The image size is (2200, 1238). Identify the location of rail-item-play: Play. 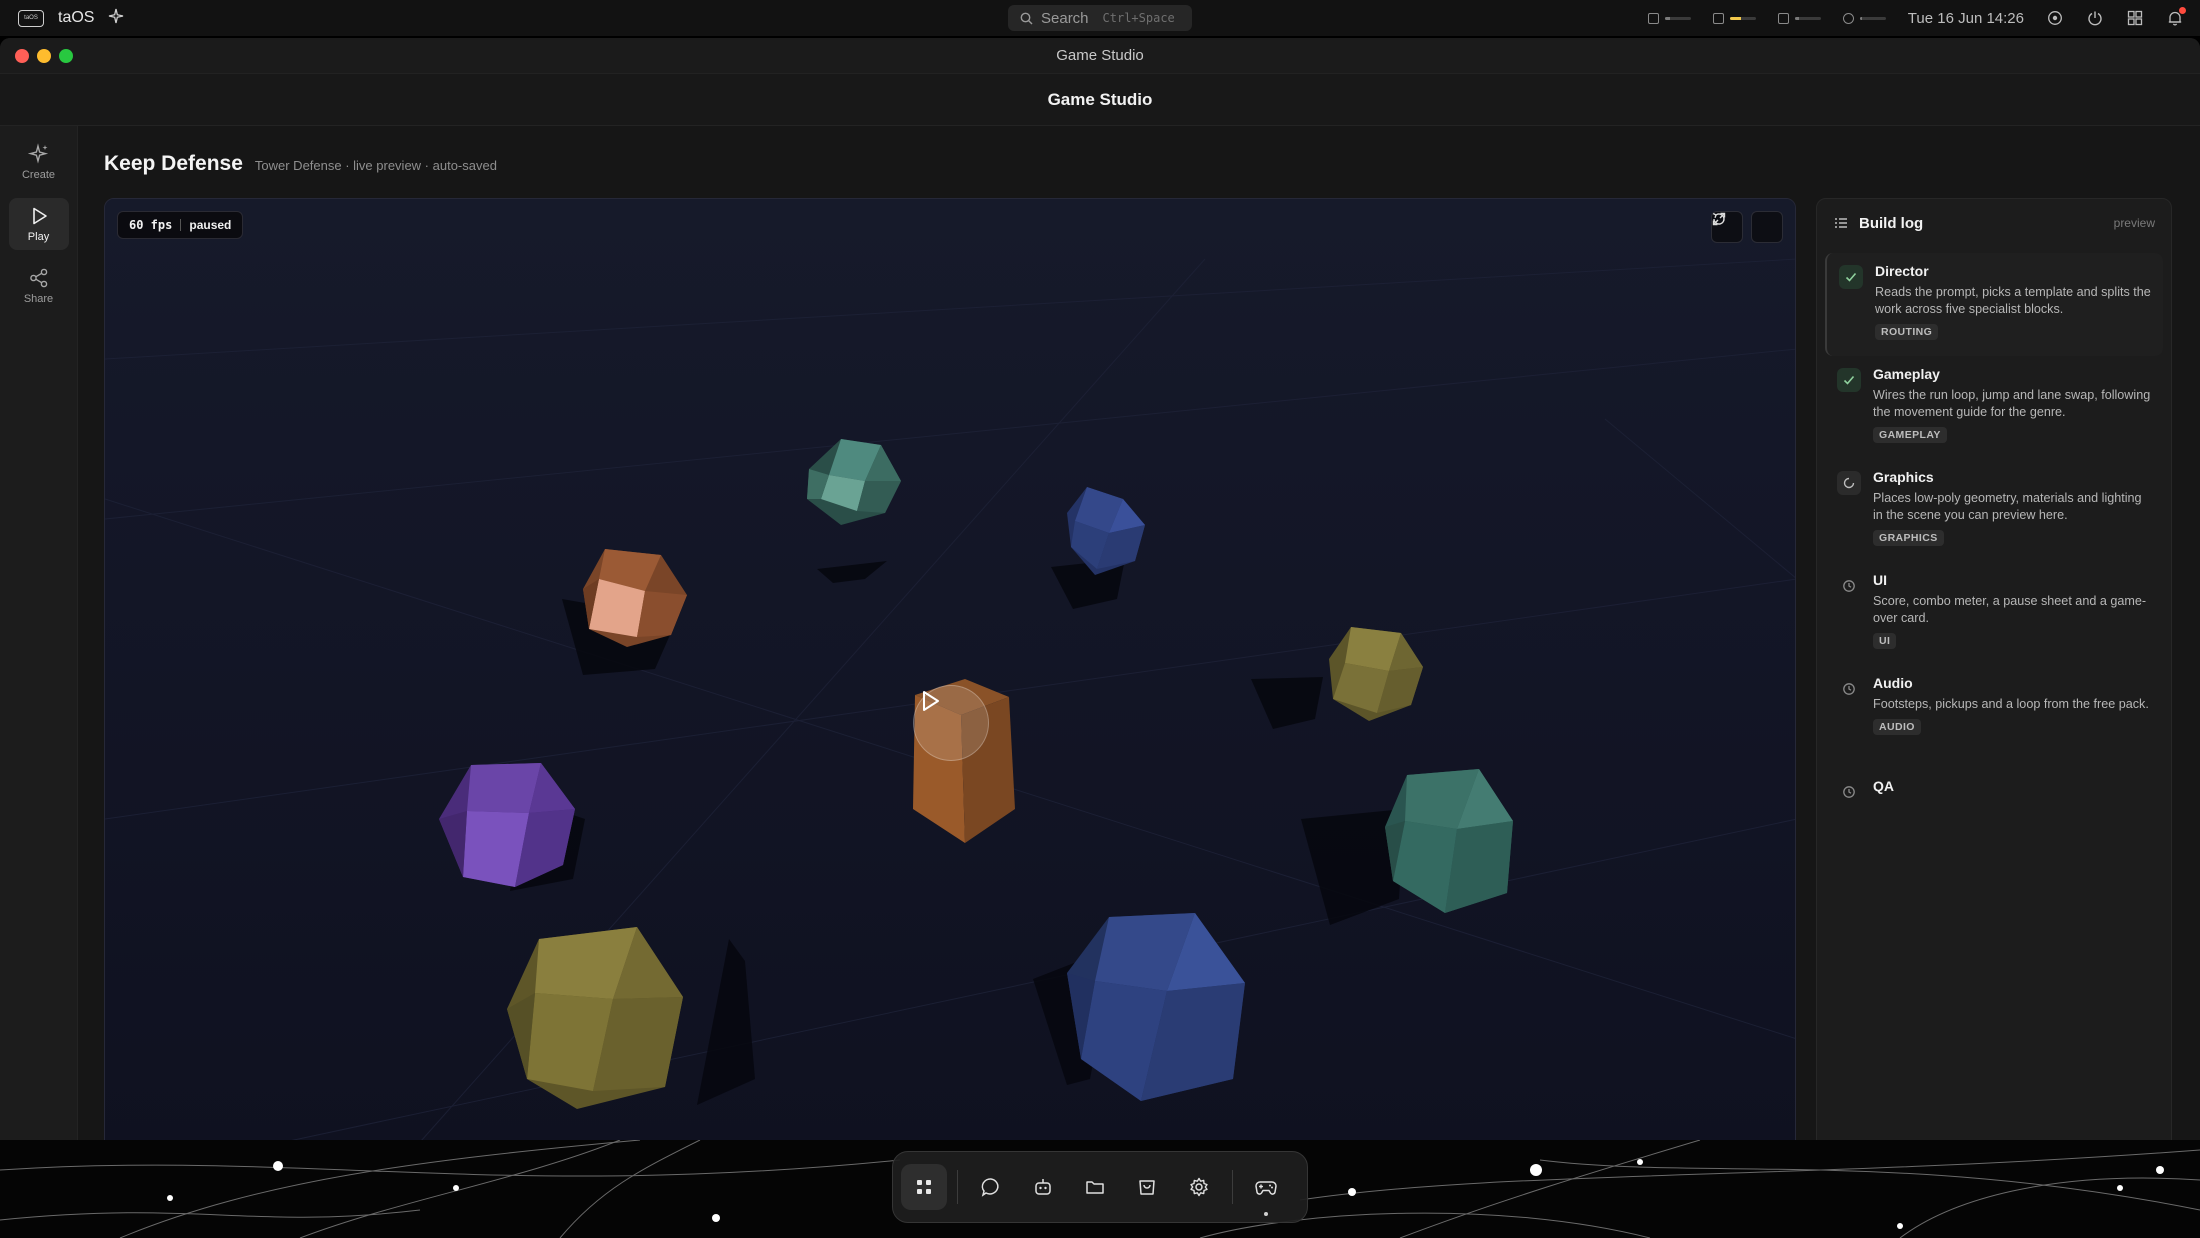
(38, 224).